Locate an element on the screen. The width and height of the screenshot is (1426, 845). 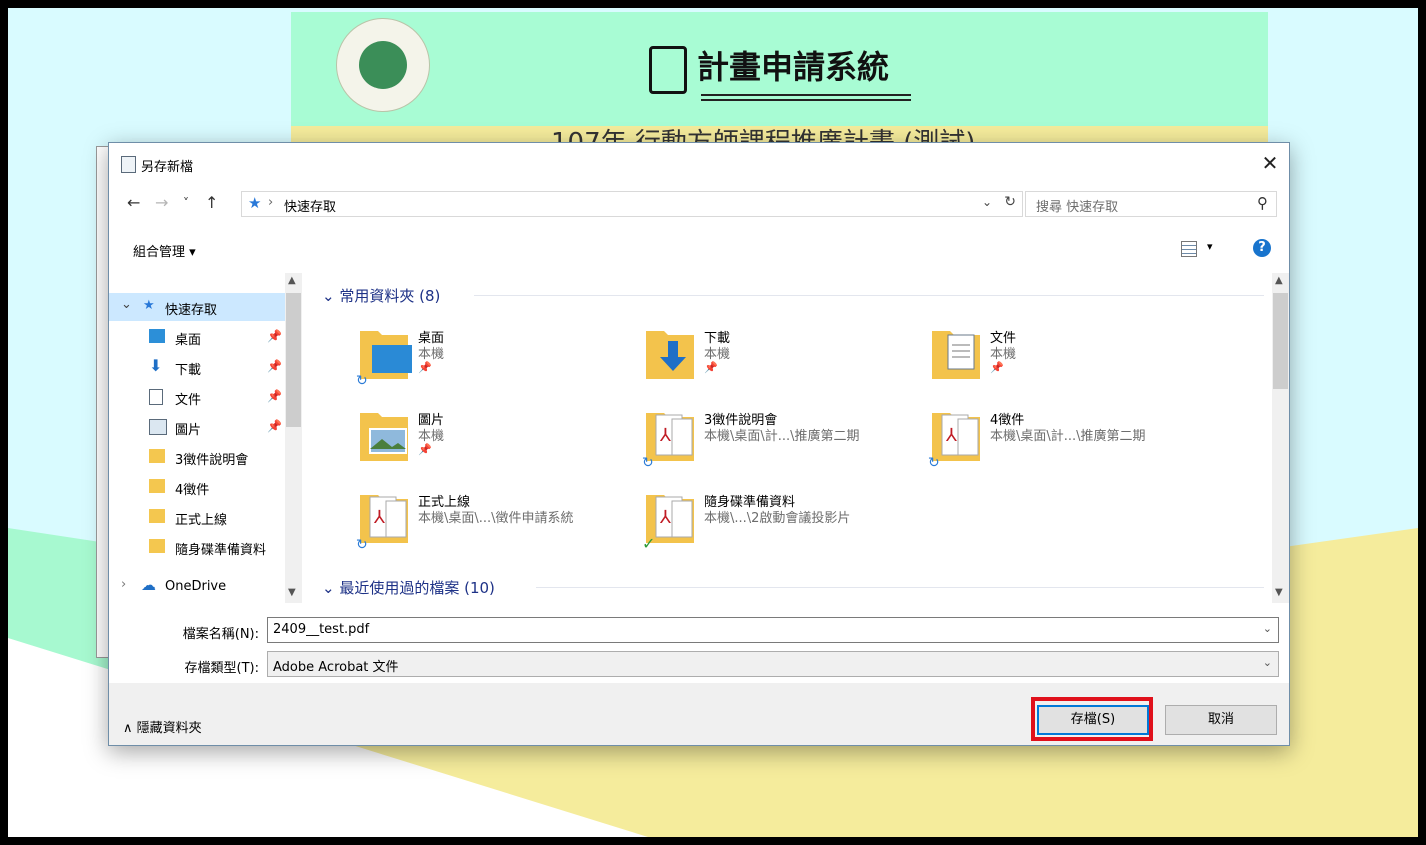
nav-item-folder-4: 4徵件 is located at coordinates (197, 487).